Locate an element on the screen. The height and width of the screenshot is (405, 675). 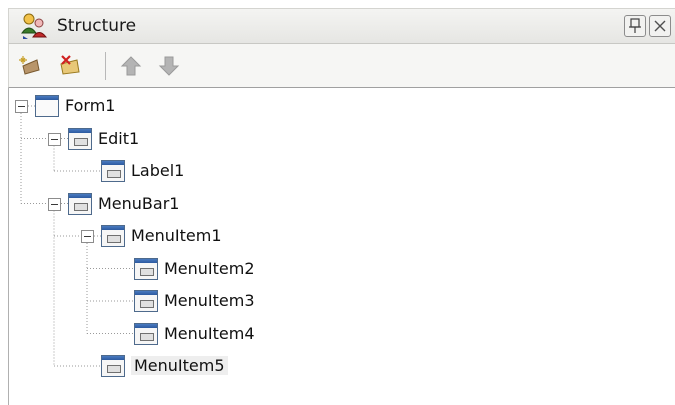
panel-title: Structure is located at coordinates (97, 26).